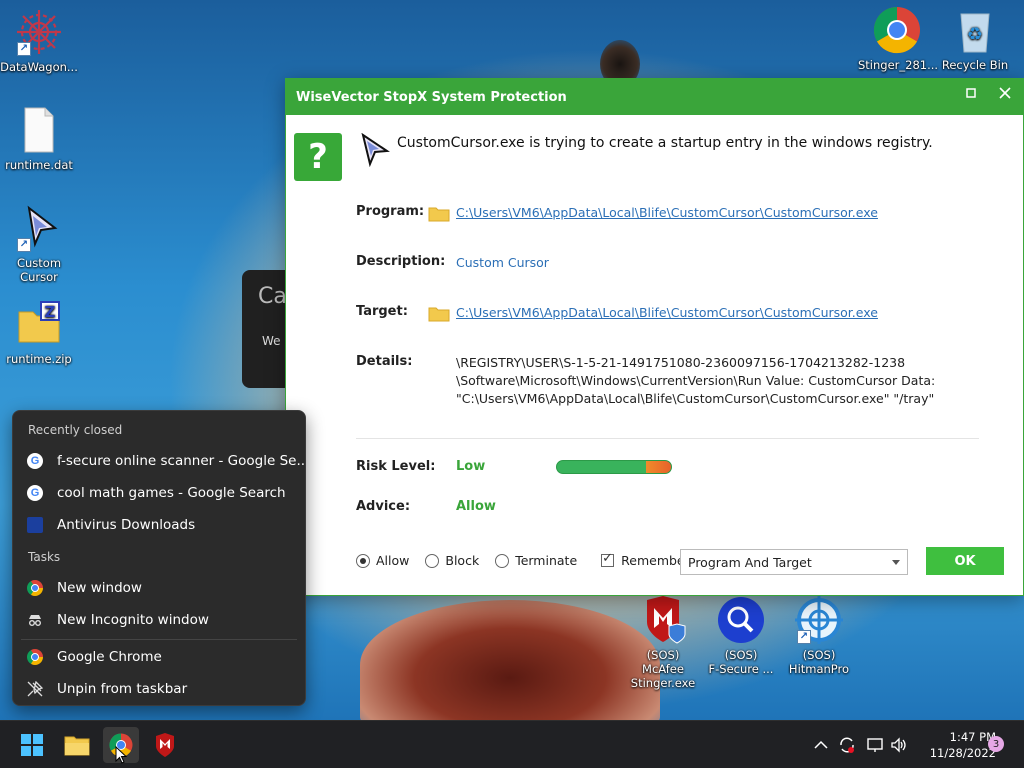  I want to click on ok-button: OK, so click(965, 561).